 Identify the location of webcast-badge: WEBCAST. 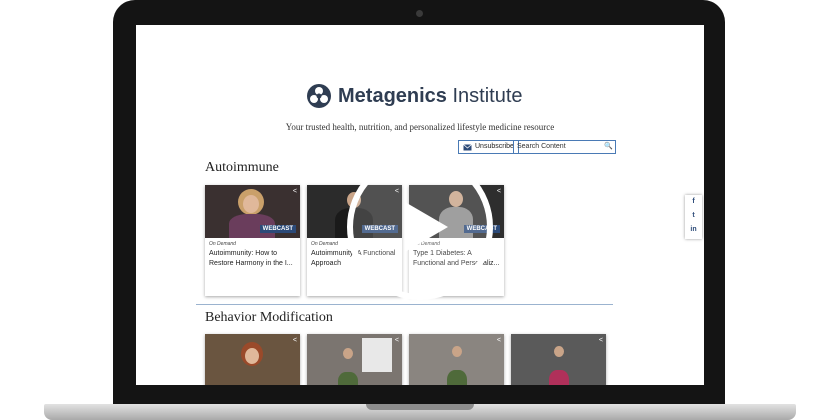
(277, 229).